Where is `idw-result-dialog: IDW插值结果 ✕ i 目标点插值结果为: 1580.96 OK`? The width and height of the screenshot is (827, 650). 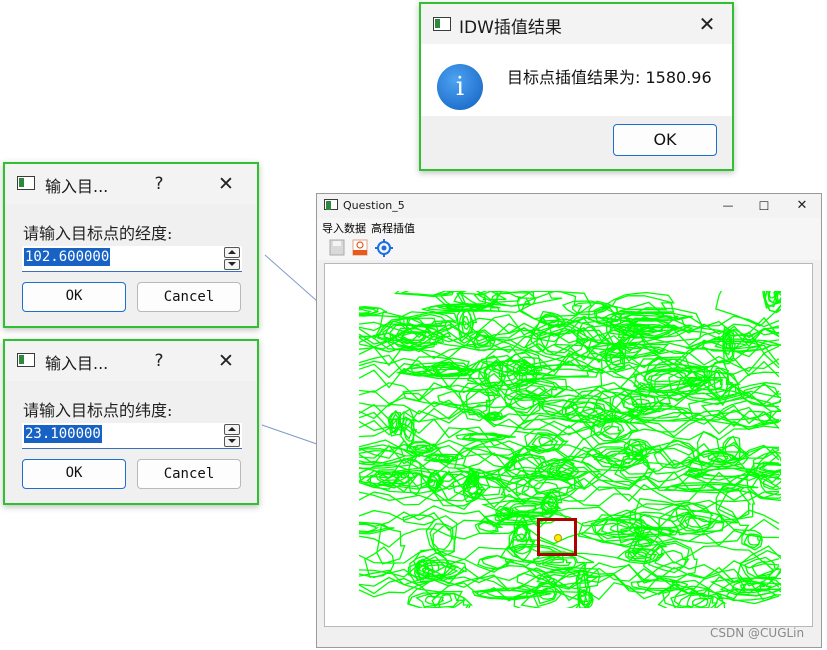
idw-result-dialog: IDW插值结果 ✕ i 目标点插值结果为: 1580.96 OK is located at coordinates (576, 86).